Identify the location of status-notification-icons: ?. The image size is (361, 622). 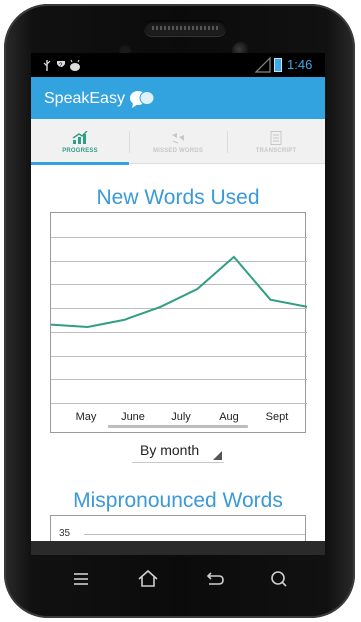
(68, 66).